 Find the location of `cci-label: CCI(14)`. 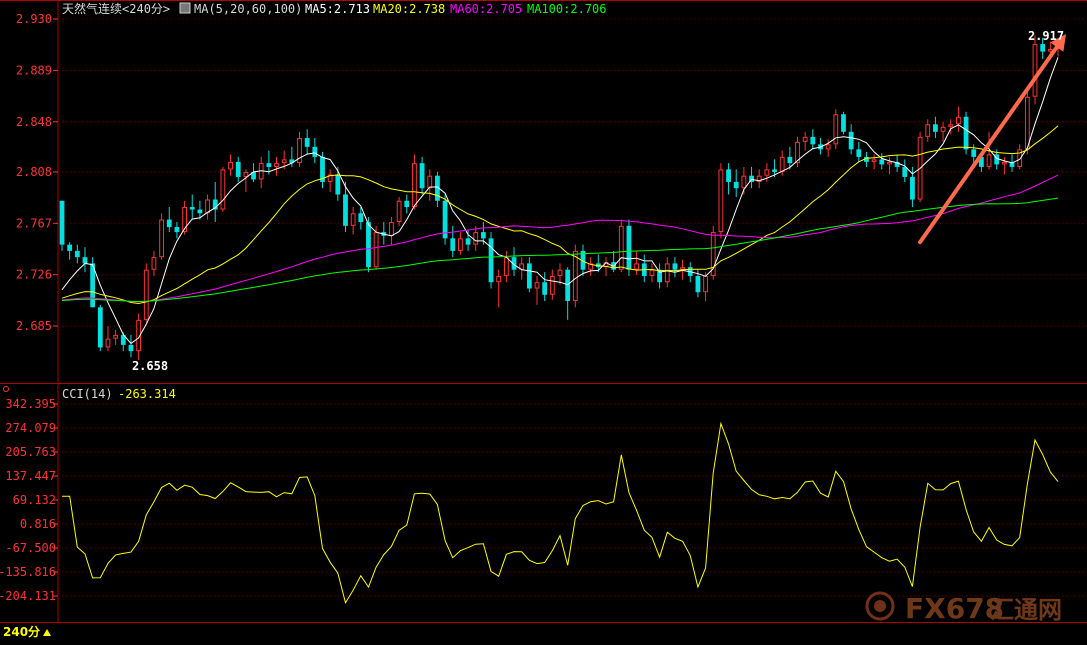

cci-label: CCI(14) is located at coordinates (87, 394).